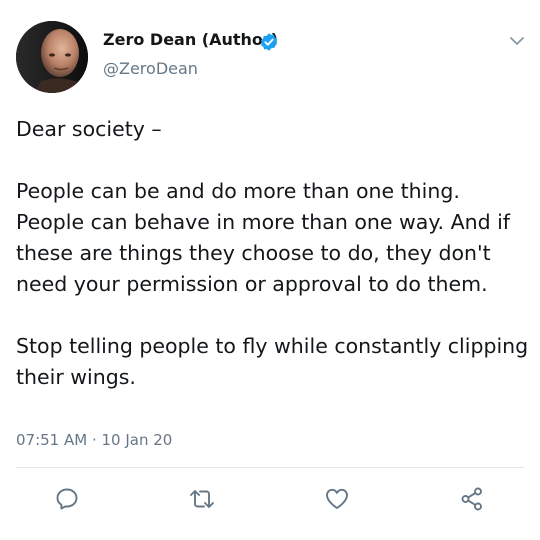 The width and height of the screenshot is (540, 540). What do you see at coordinates (190, 39) in the screenshot?
I see `author-name: Zero Dean (Author)` at bounding box center [190, 39].